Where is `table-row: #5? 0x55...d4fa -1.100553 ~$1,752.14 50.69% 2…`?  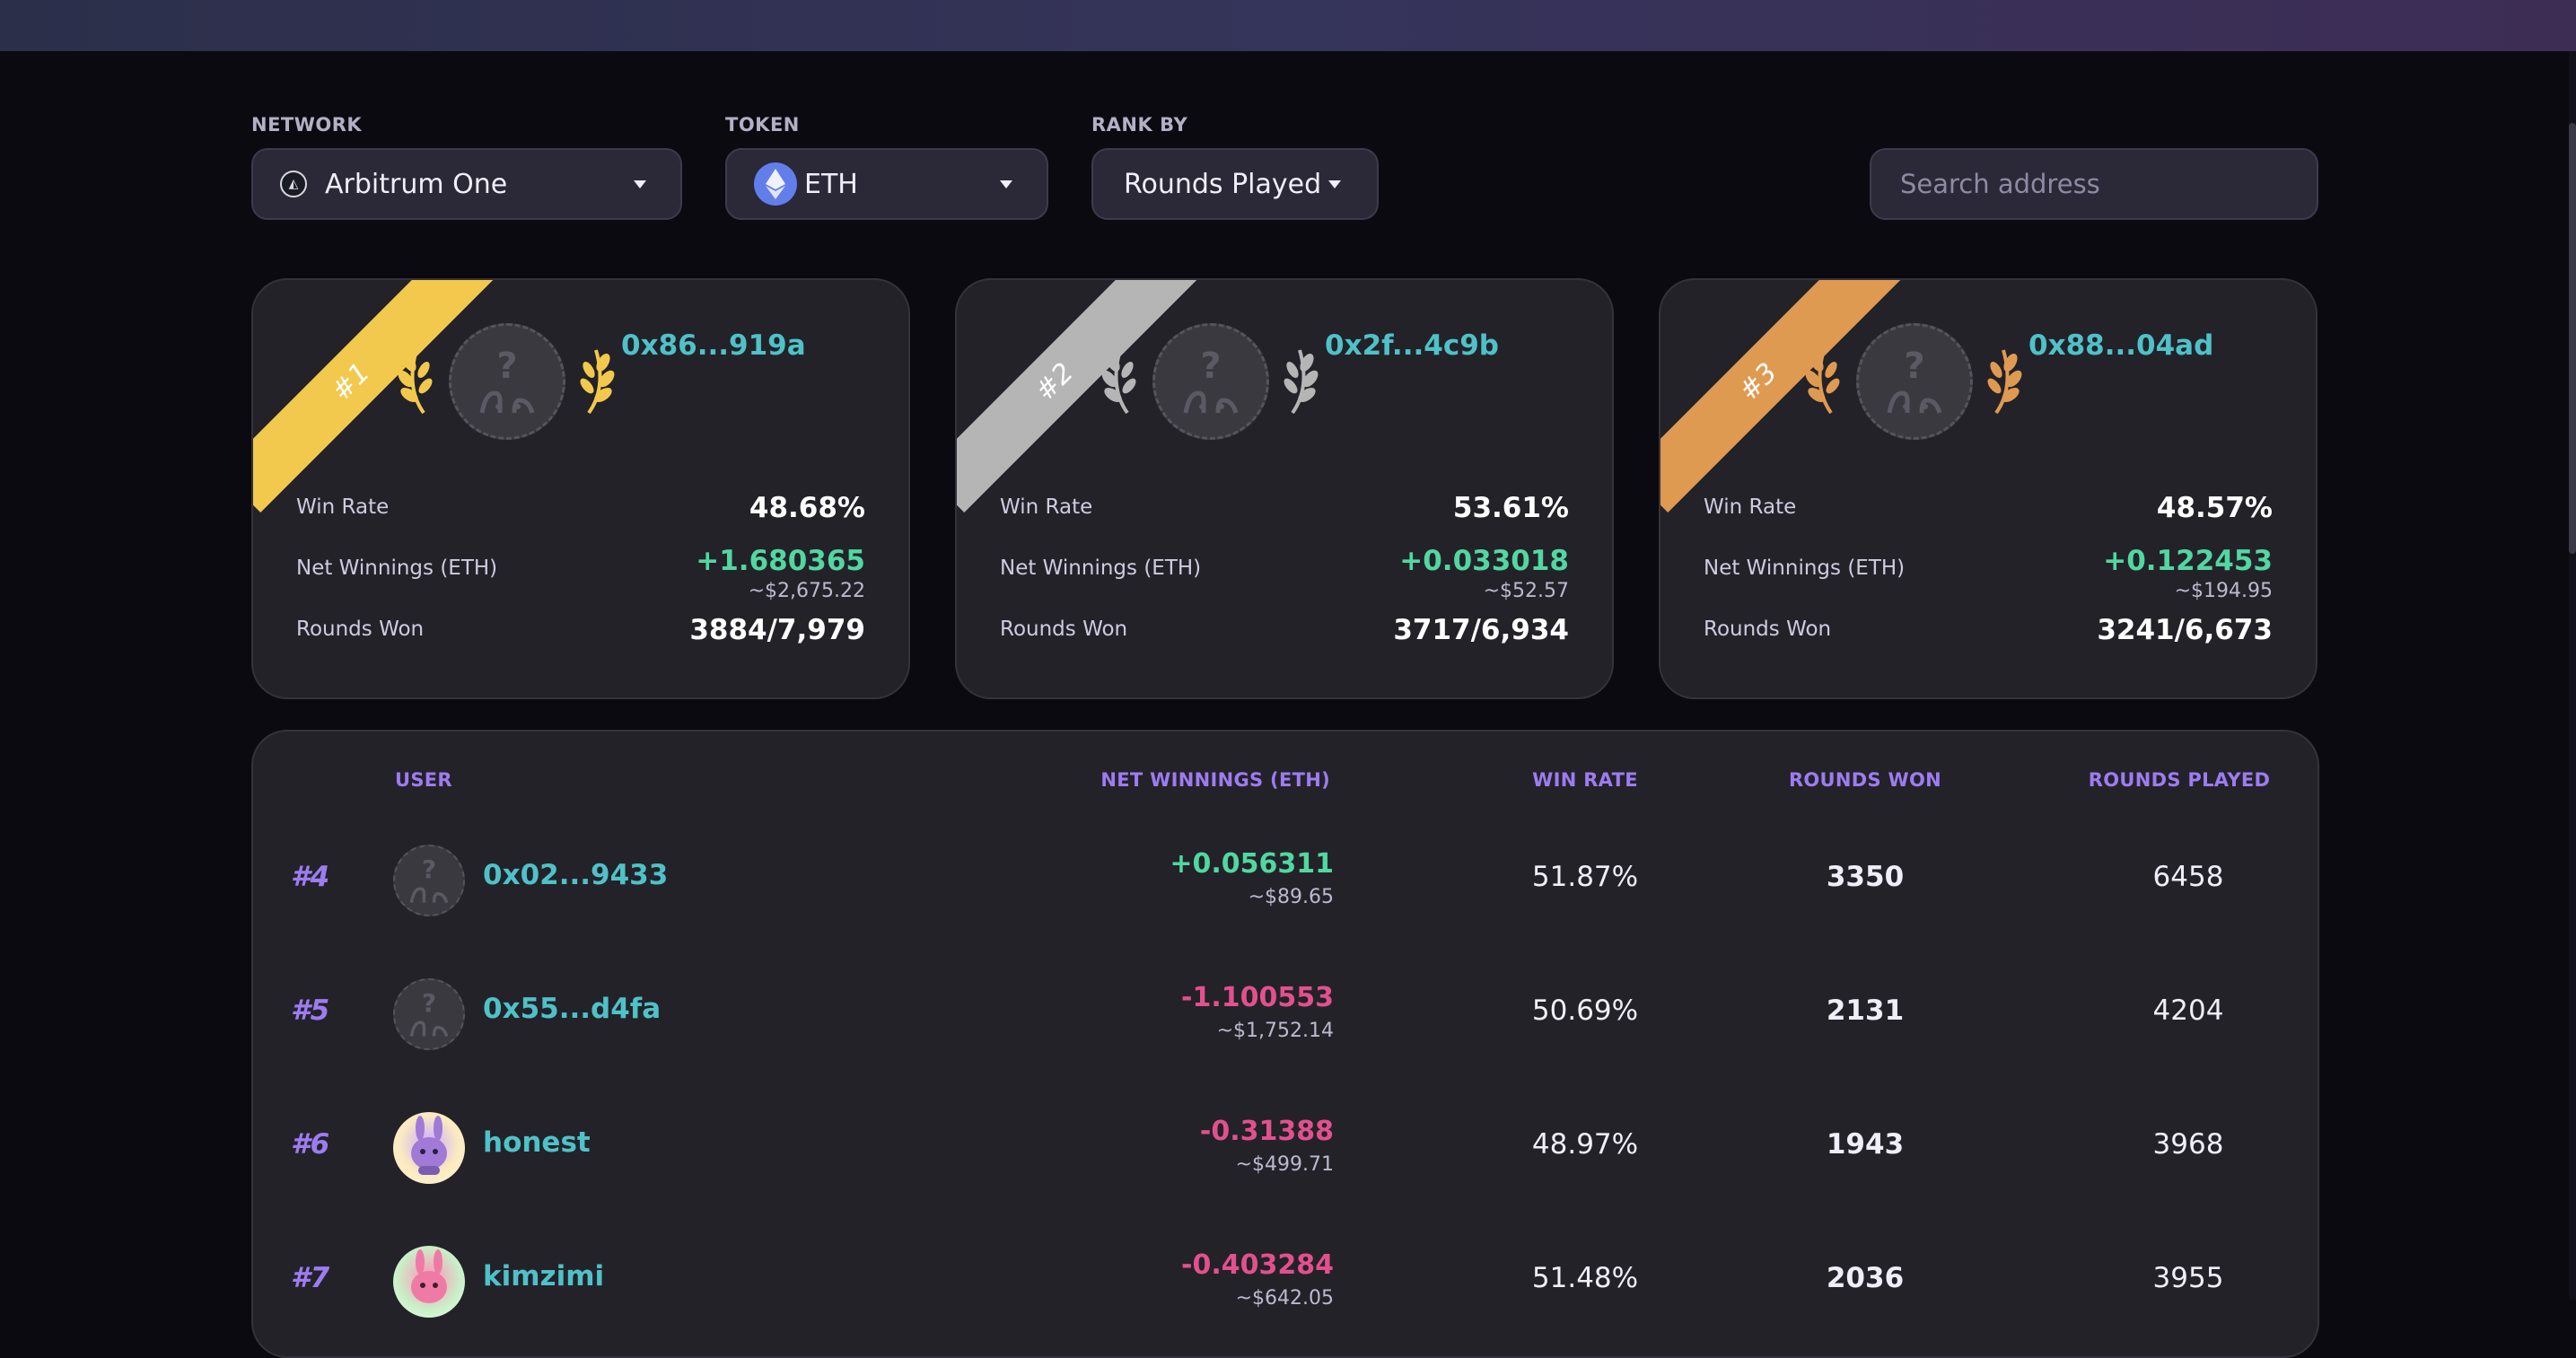 table-row: #5? 0x55...d4fa -1.100553 ~$1,752.14 50.69% 2… is located at coordinates (1287, 1013).